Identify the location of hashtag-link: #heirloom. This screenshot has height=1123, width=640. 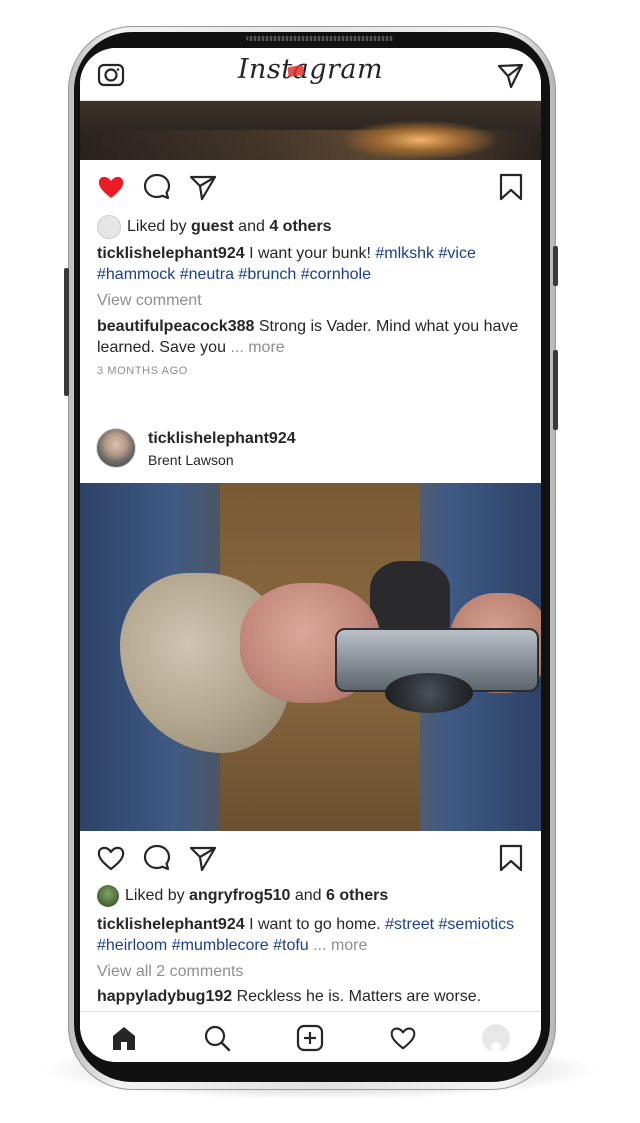
(132, 945).